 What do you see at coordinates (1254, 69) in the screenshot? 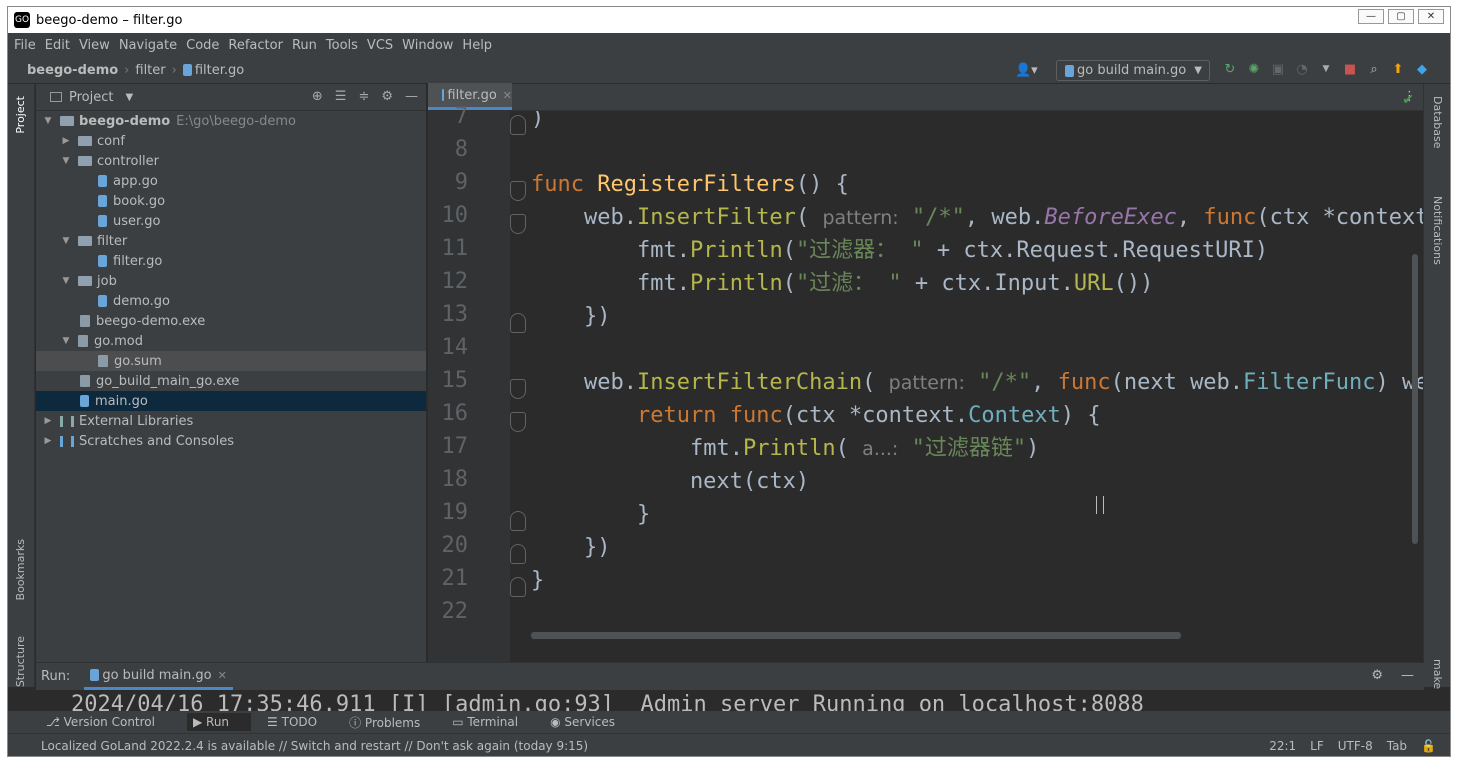
I see `debug-icon: ✺` at bounding box center [1254, 69].